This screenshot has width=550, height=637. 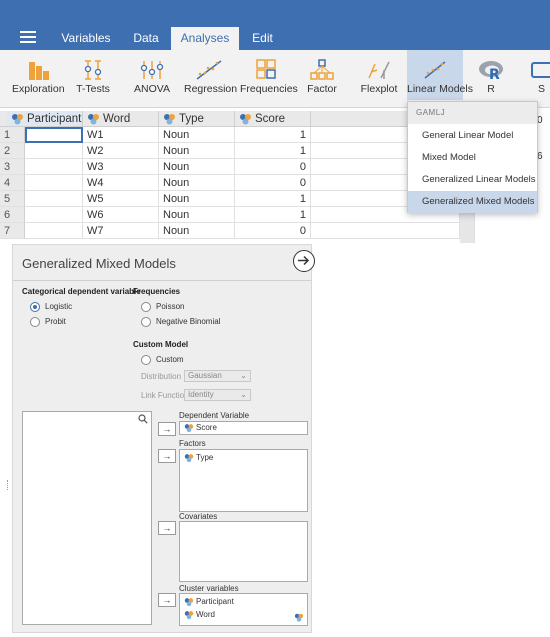 I want to click on cell-word: W5, so click(x=121, y=199).